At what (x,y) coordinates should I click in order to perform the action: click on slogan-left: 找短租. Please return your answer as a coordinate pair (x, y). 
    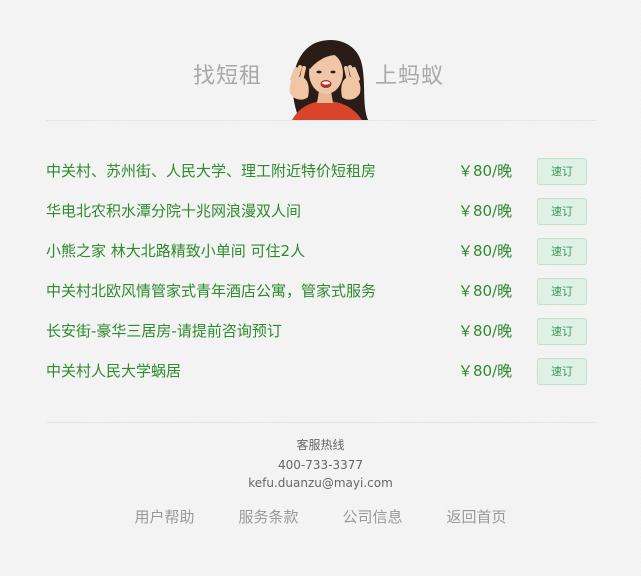
    Looking at the image, I should click on (228, 76).